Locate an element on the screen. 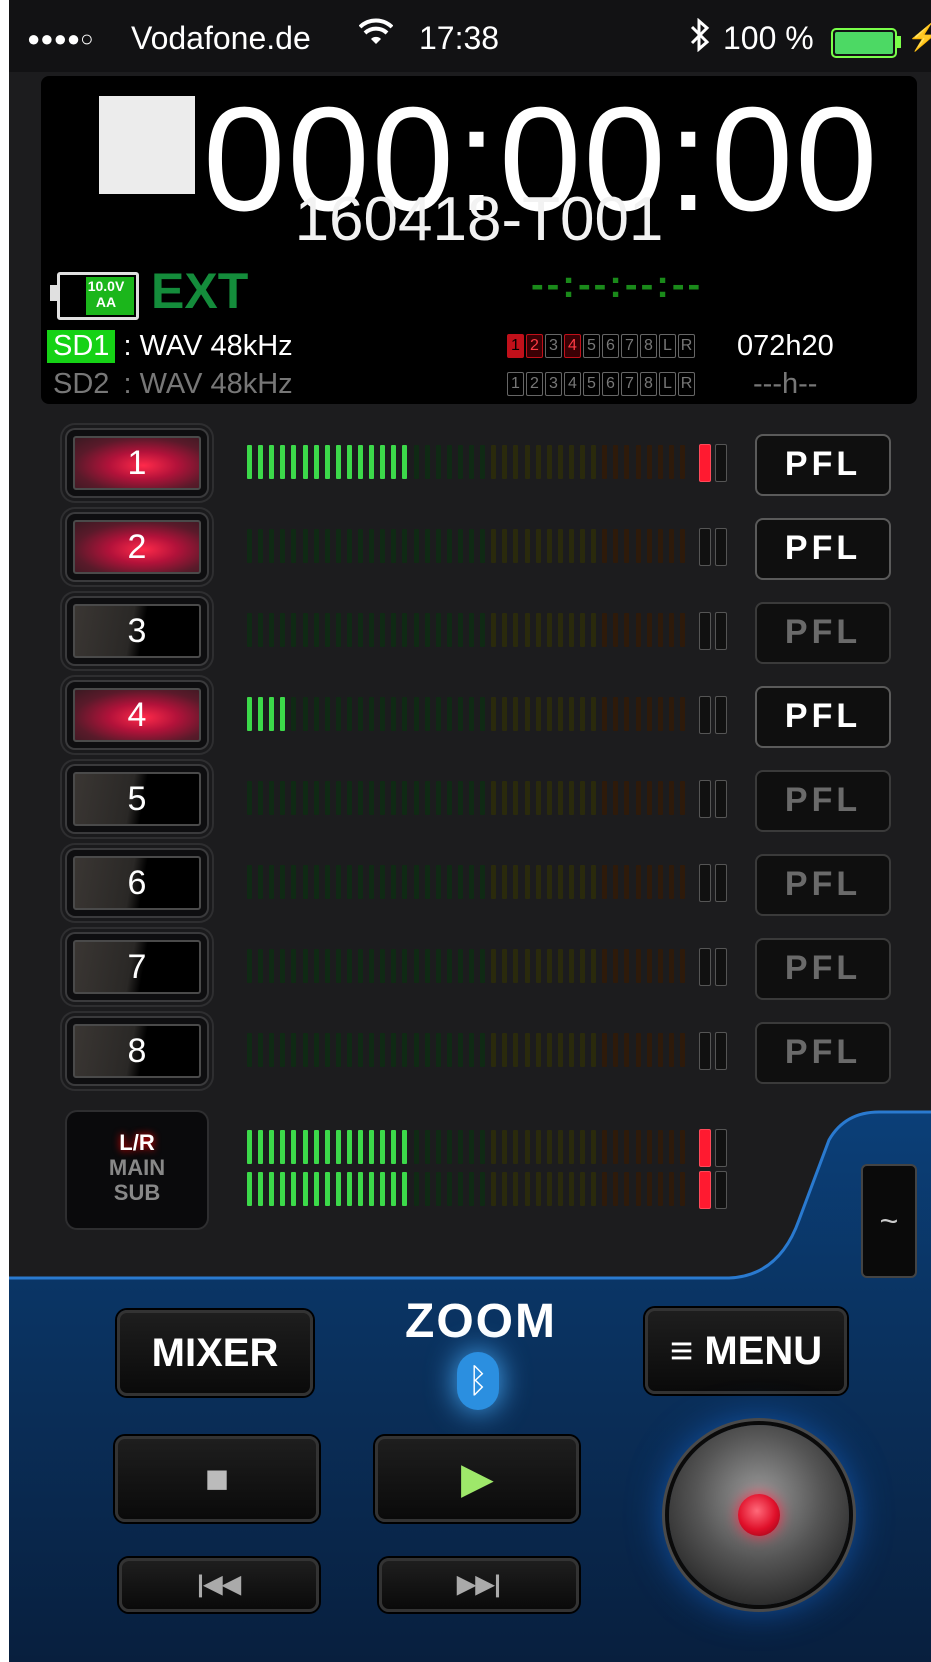 The width and height of the screenshot is (931, 1662). fast-forward-button: ▶▶| is located at coordinates (479, 1585).